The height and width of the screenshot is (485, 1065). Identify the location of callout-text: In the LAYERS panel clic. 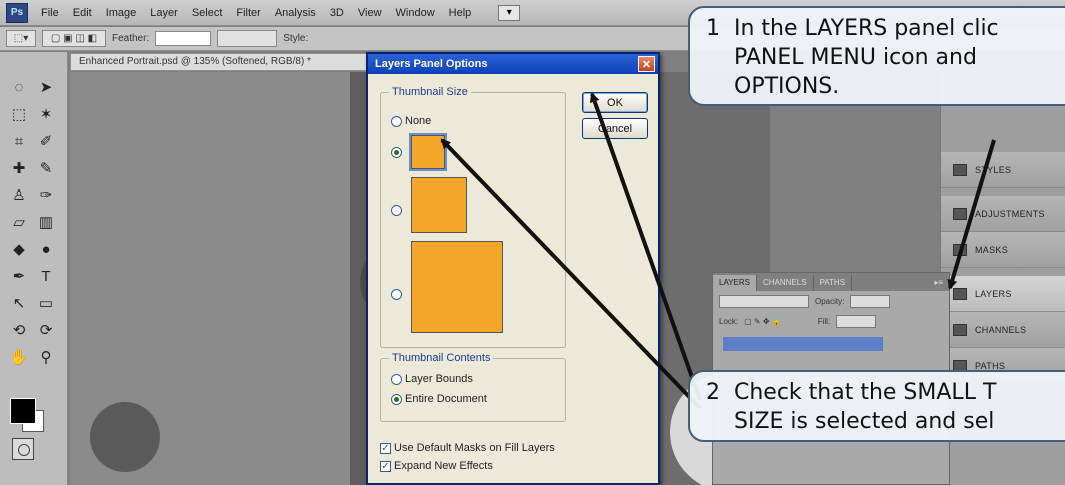
(866, 28).